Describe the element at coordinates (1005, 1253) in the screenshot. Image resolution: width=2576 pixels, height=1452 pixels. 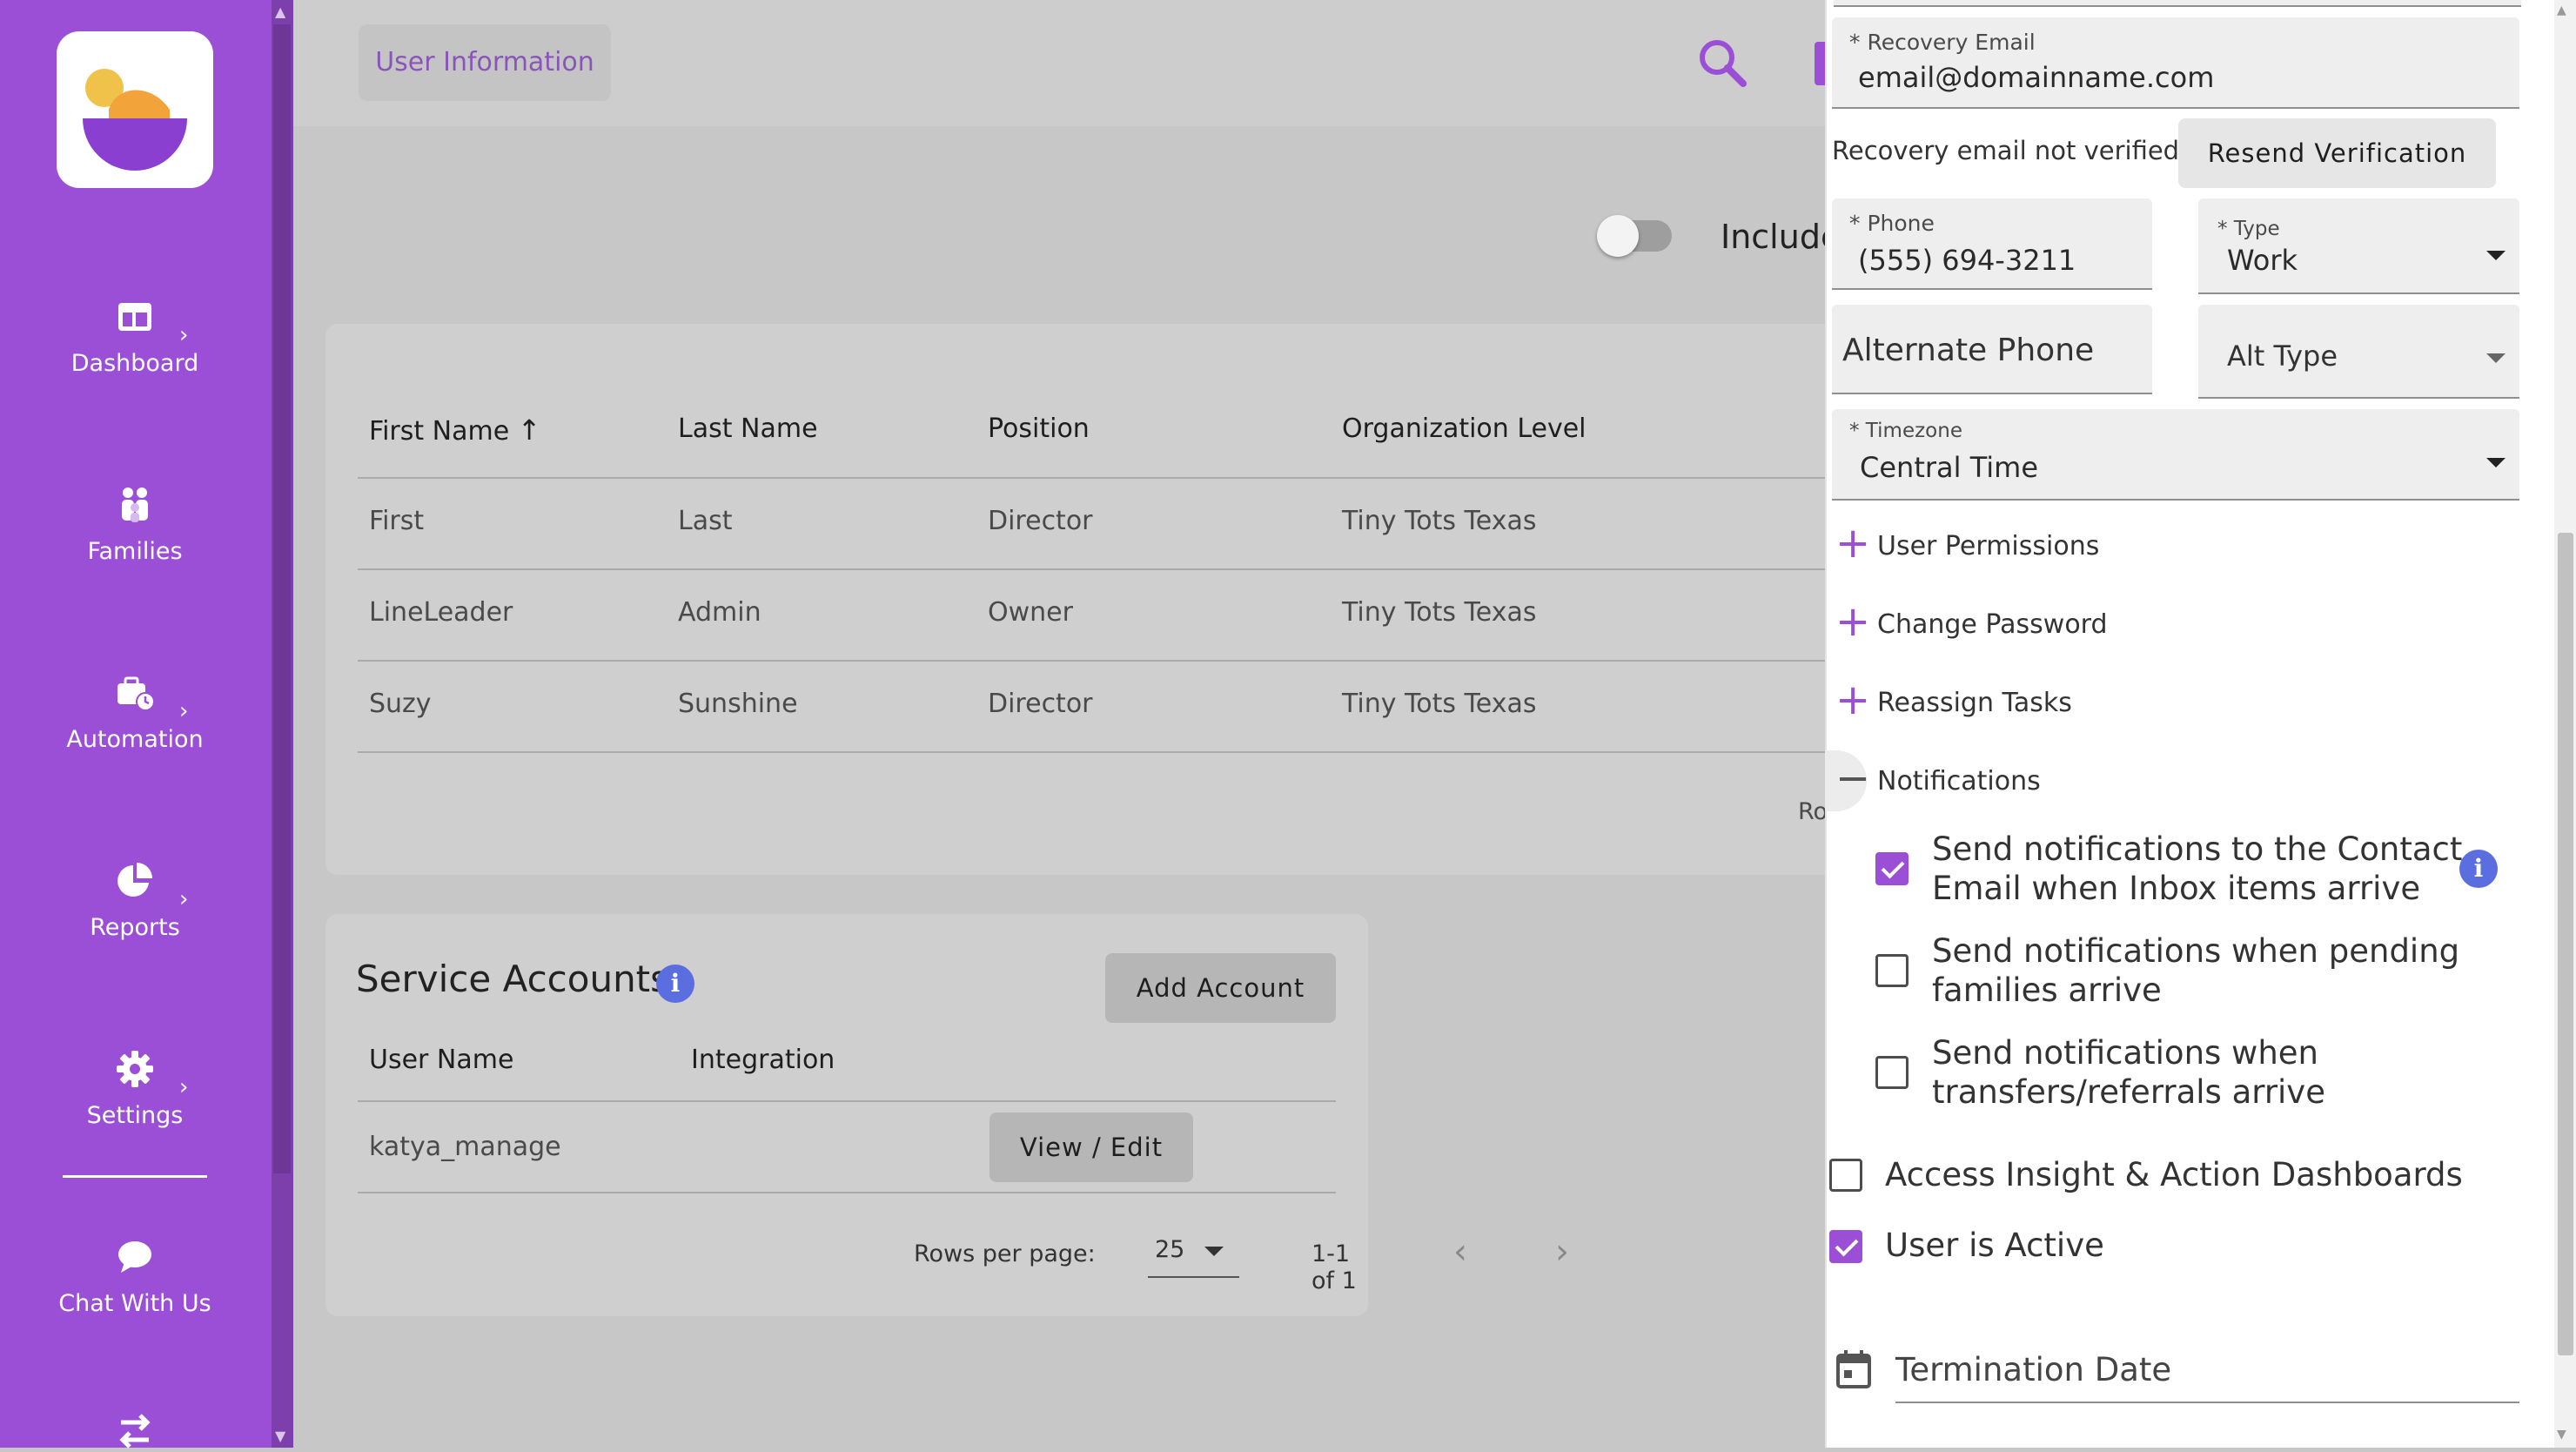
I see `rows-per-page-label: Rows per page:` at that location.